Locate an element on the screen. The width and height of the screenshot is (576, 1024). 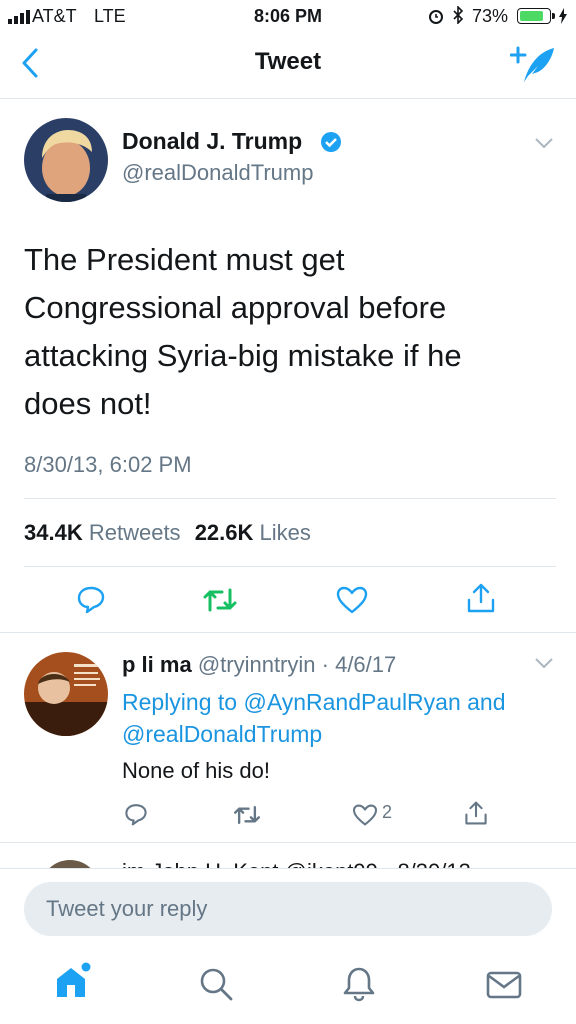
next-reply-header: im John H. Kent @jkent99 · 8/30/13 is located at coordinates (296, 863).